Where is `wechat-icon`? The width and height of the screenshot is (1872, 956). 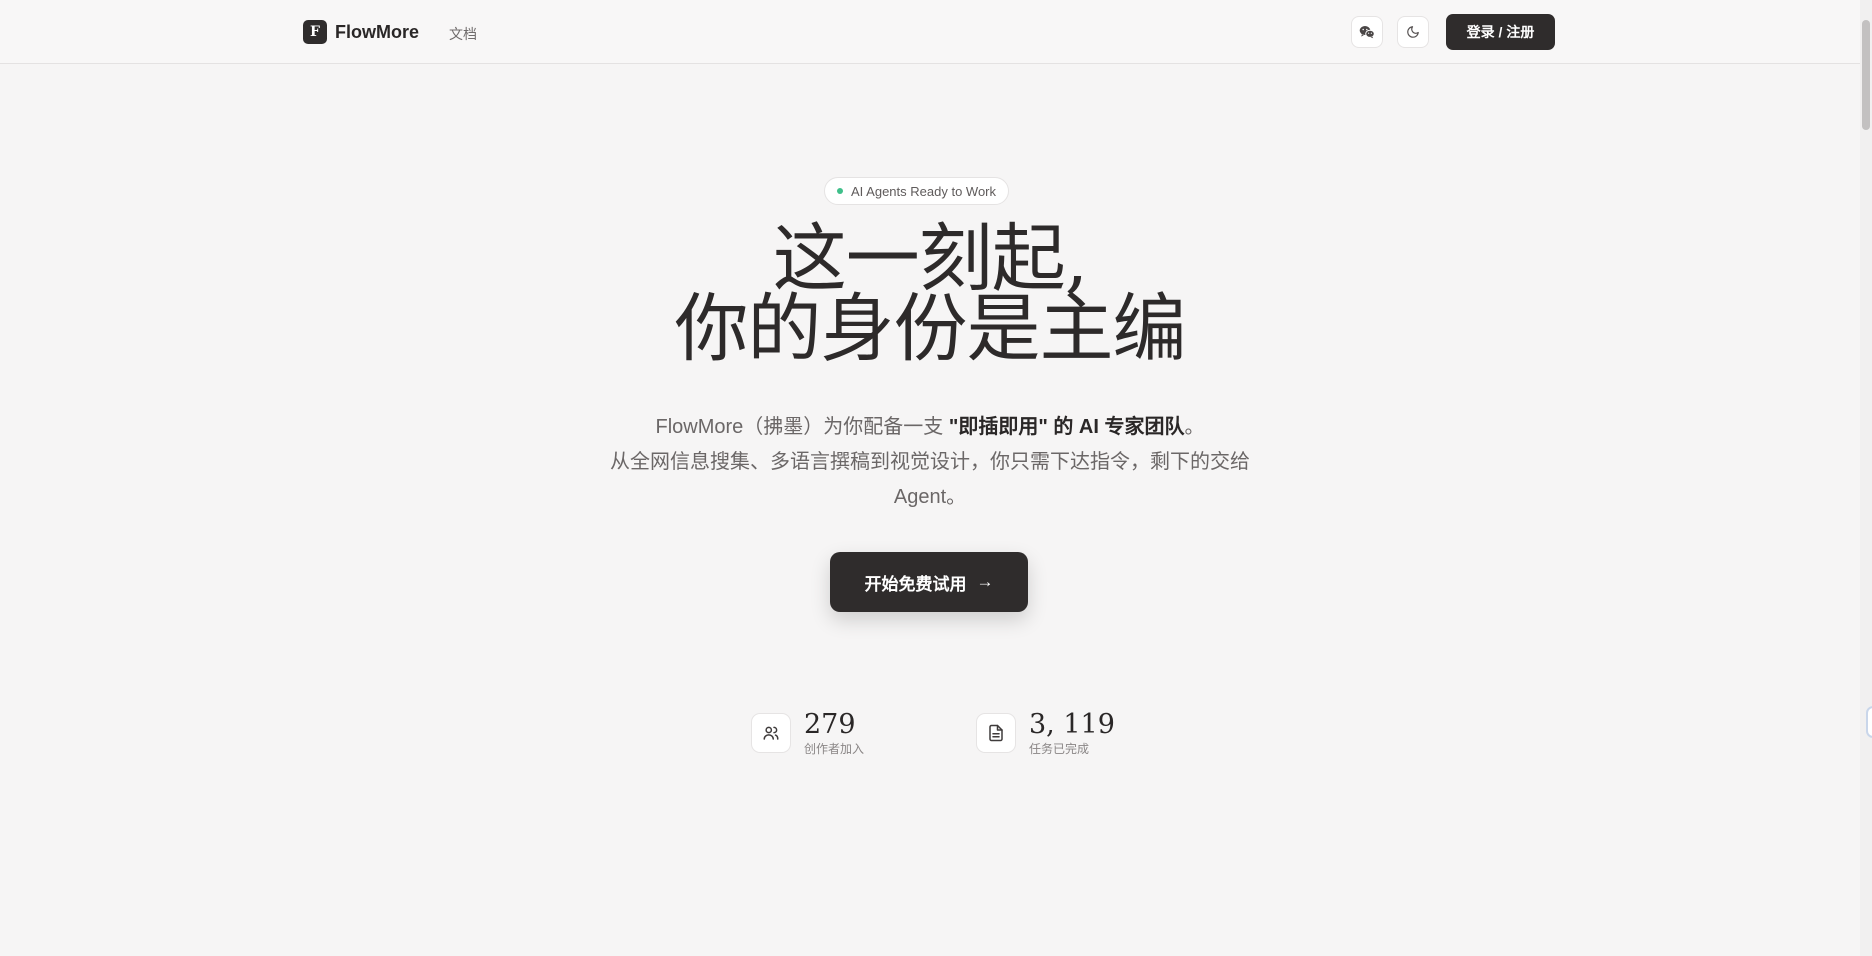
wechat-icon is located at coordinates (1367, 32).